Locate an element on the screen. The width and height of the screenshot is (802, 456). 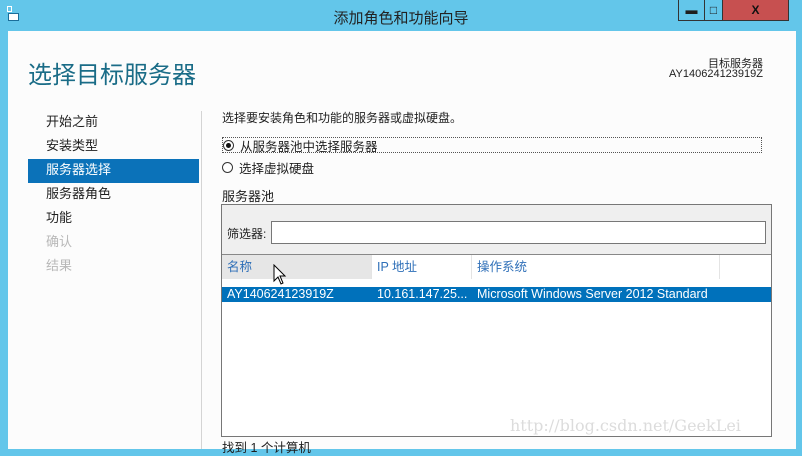
divider is located at coordinates (201, 280).